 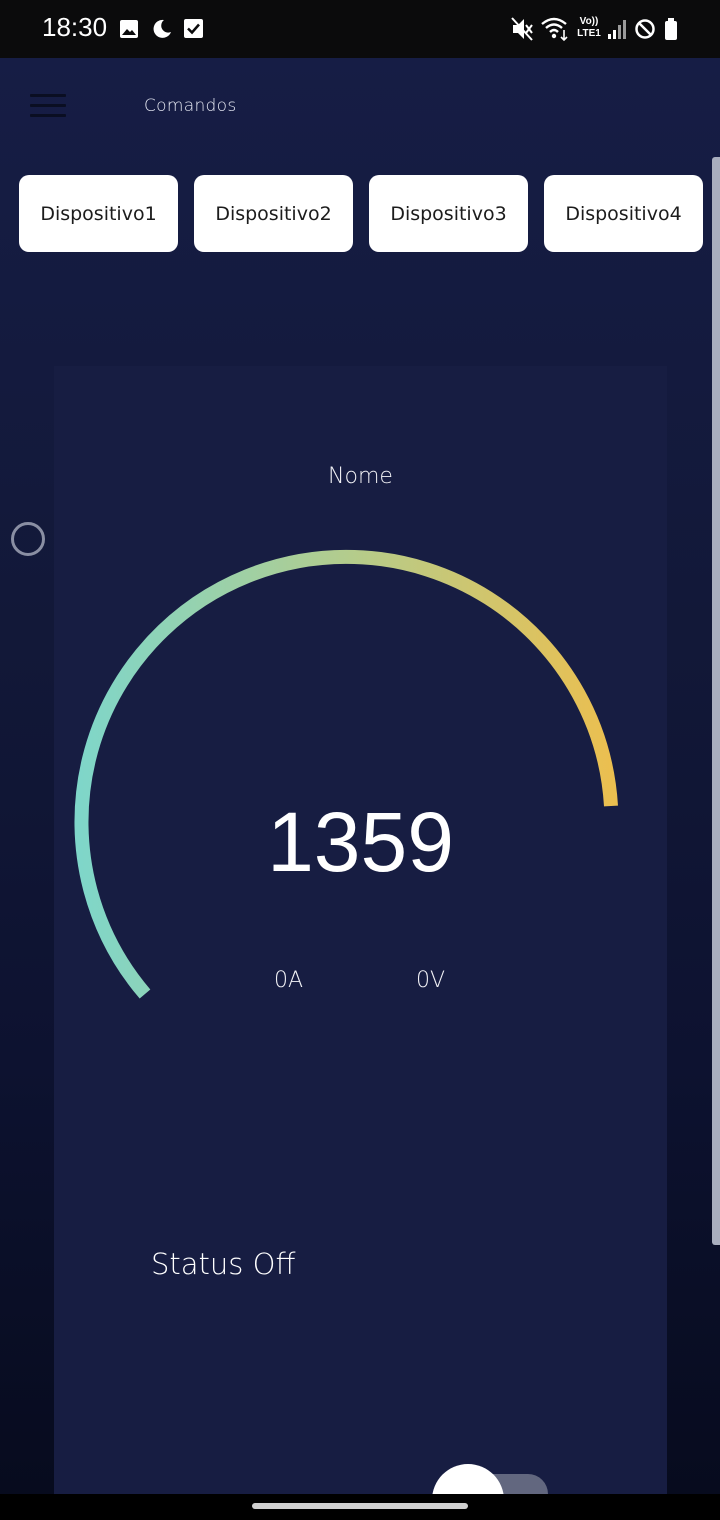 I want to click on device-button-2: Dispositivo2, so click(x=273, y=213).